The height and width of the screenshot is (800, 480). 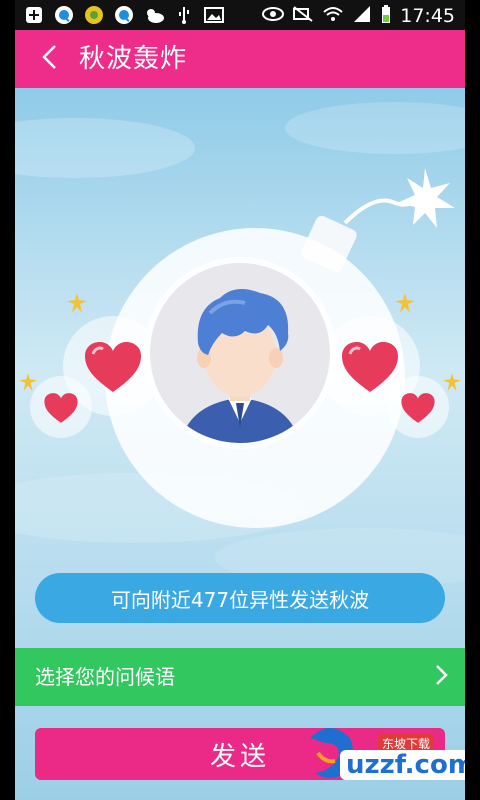 I want to click on signal-icon, so click(x=362, y=16).